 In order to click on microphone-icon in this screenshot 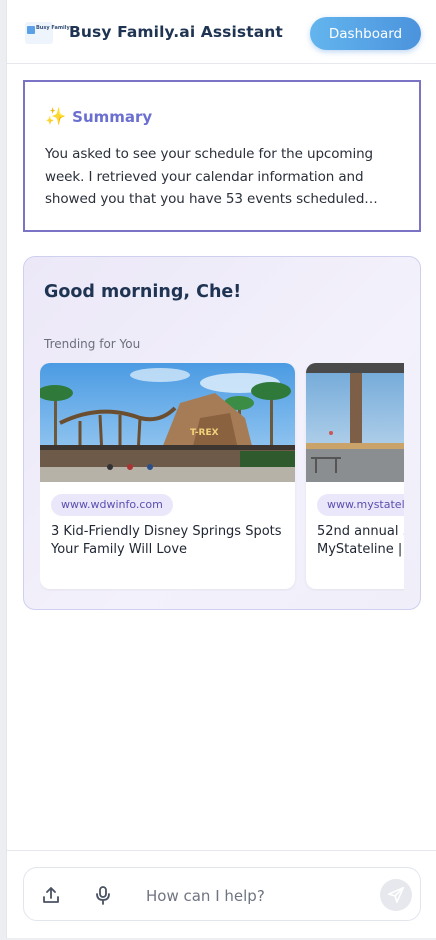, I will do `click(103, 895)`.